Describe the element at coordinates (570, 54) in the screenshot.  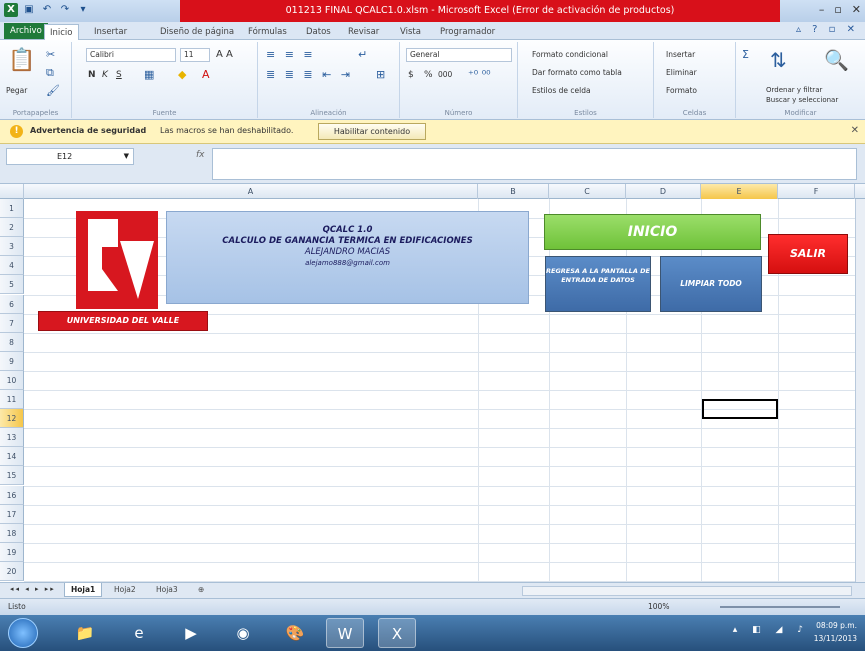
I see `conditional-format-button: Formato condicional` at that location.